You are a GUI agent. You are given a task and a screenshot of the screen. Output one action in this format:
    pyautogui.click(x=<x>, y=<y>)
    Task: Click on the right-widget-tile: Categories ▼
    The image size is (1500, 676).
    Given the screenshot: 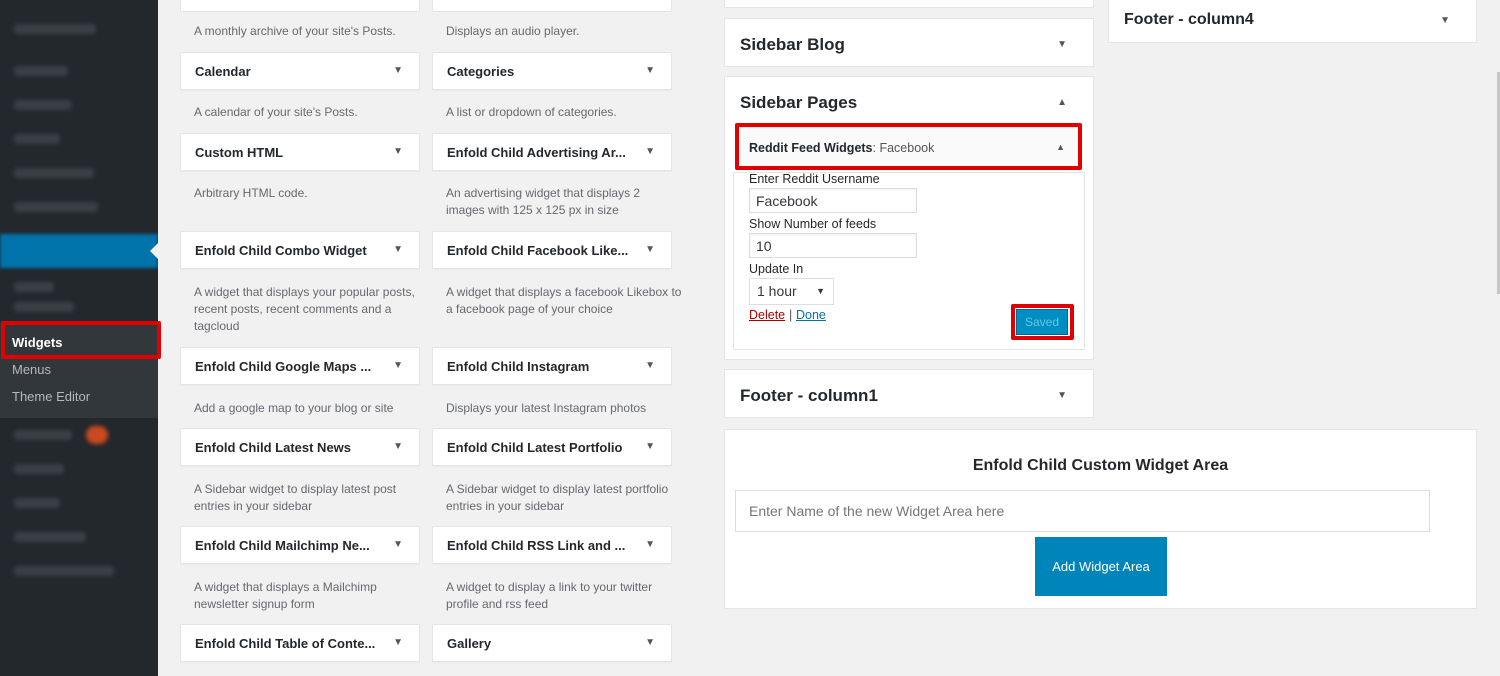 What is the action you would take?
    pyautogui.click(x=552, y=71)
    